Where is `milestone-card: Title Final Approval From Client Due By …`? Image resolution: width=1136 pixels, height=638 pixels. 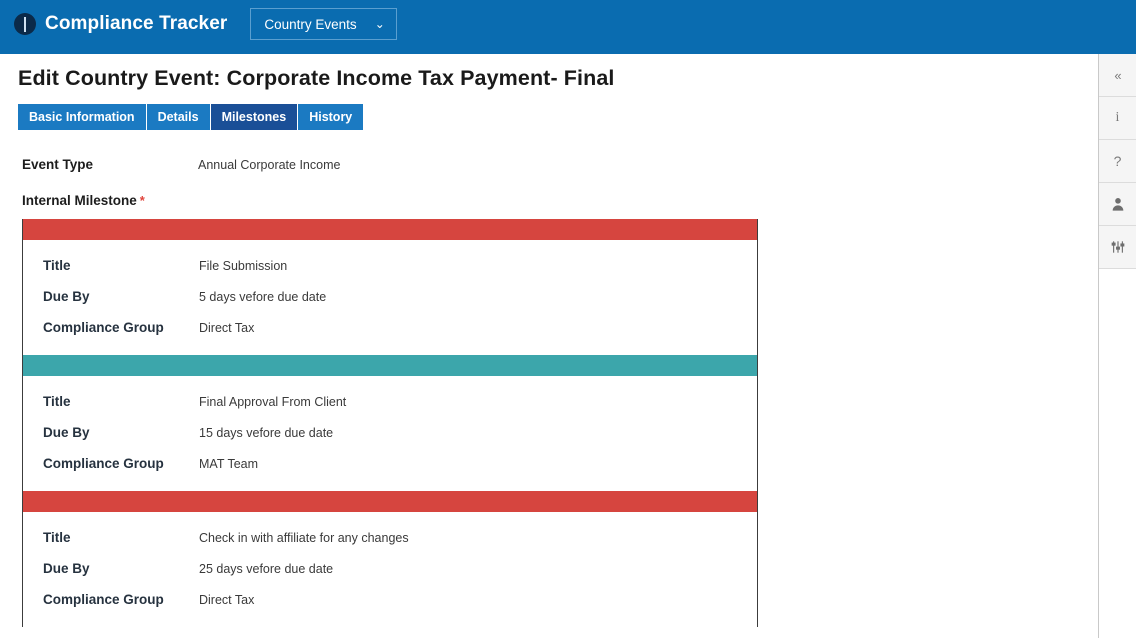 milestone-card: Title Final Approval From Client Due By … is located at coordinates (390, 423).